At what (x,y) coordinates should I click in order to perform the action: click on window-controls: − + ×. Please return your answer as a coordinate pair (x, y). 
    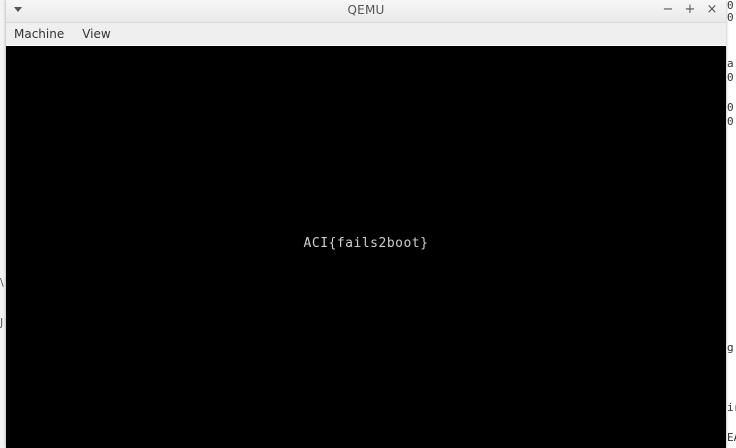
    Looking at the image, I should click on (690, 10).